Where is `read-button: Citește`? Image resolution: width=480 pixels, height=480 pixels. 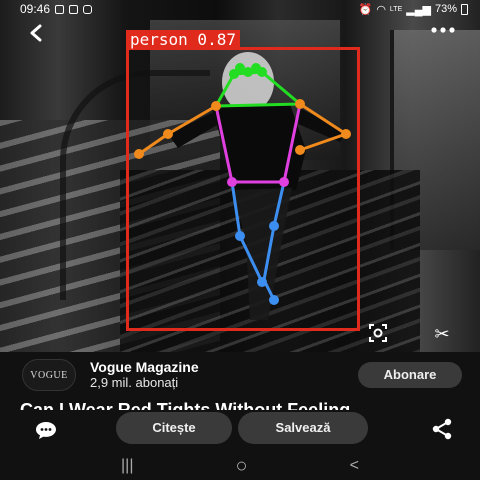 read-button: Citește is located at coordinates (174, 428).